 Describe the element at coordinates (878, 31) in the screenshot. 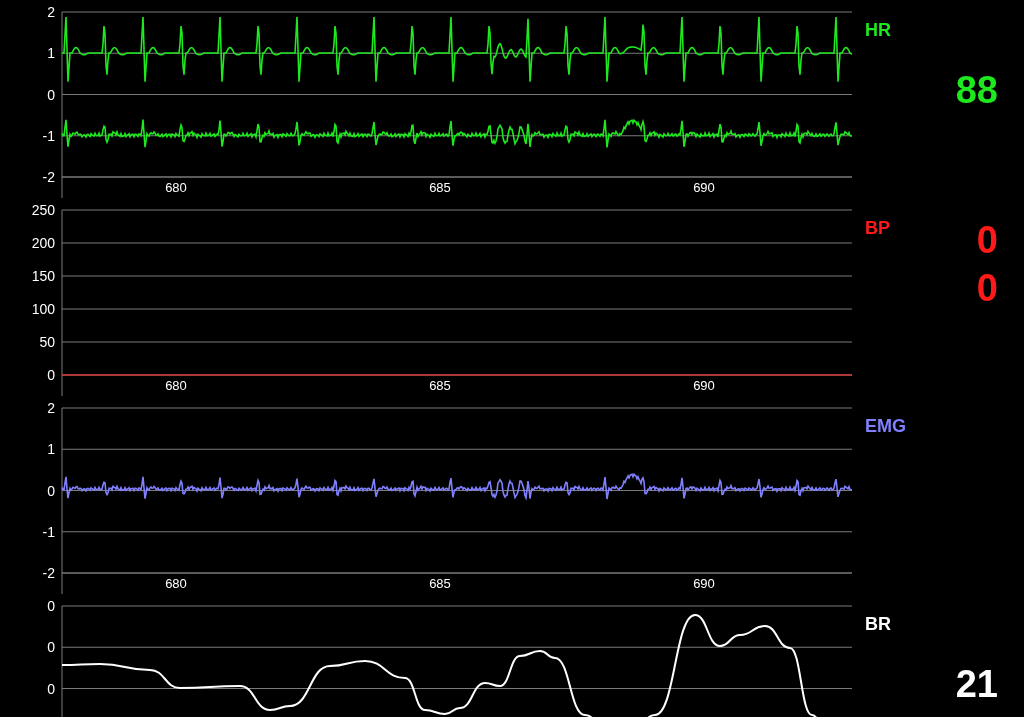

I see `channel-label: HR` at that location.